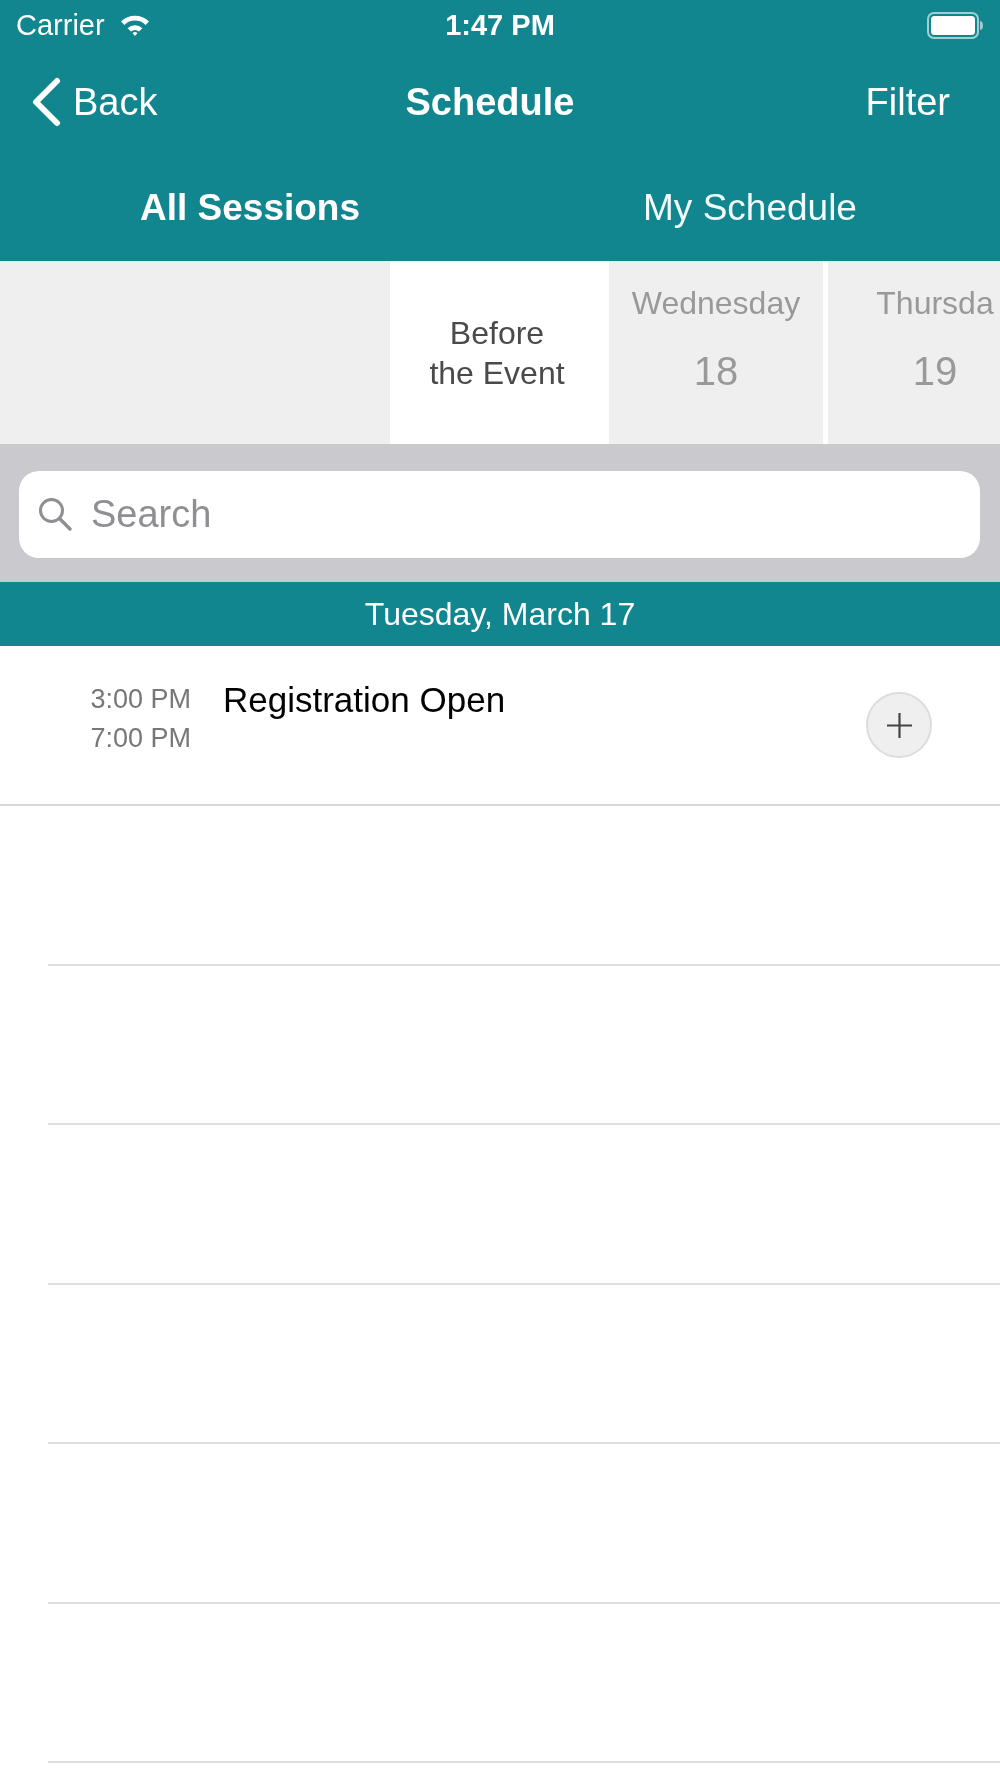 The height and width of the screenshot is (1778, 1000). Describe the element at coordinates (140, 699) in the screenshot. I see `start-time: 3:00 PM` at that location.